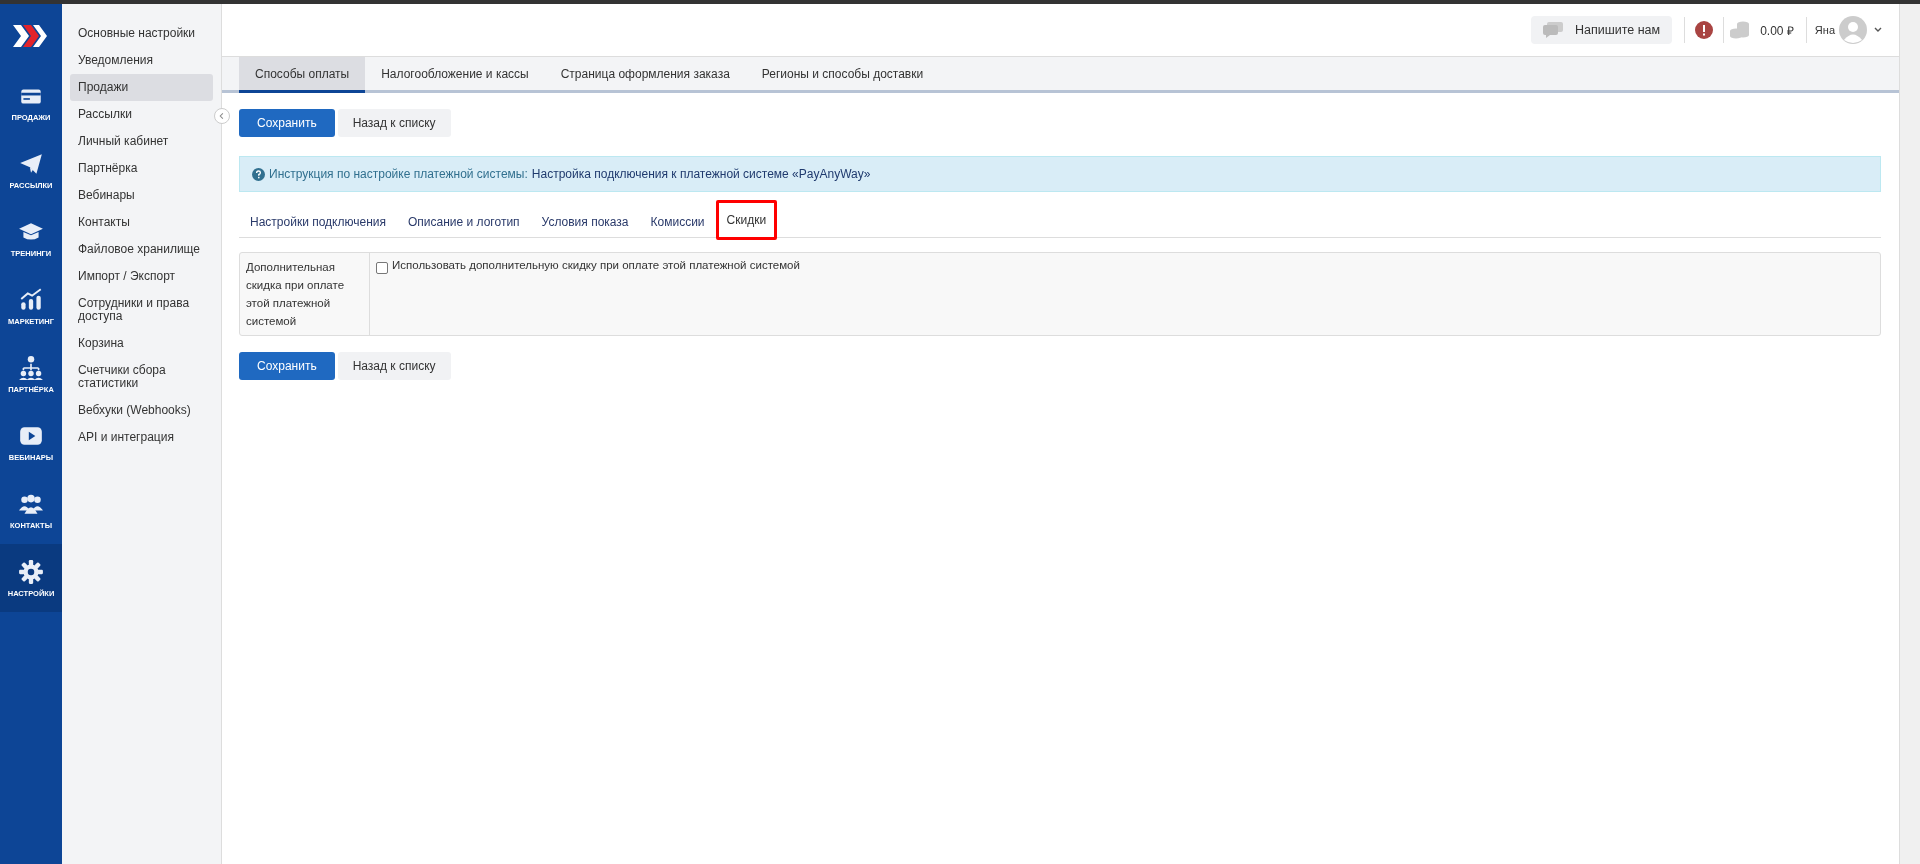 This screenshot has height=864, width=1920. What do you see at coordinates (701, 174) in the screenshot?
I see `instruction-link: Настройка подключения к платежной системе «PayAnyWay»` at bounding box center [701, 174].